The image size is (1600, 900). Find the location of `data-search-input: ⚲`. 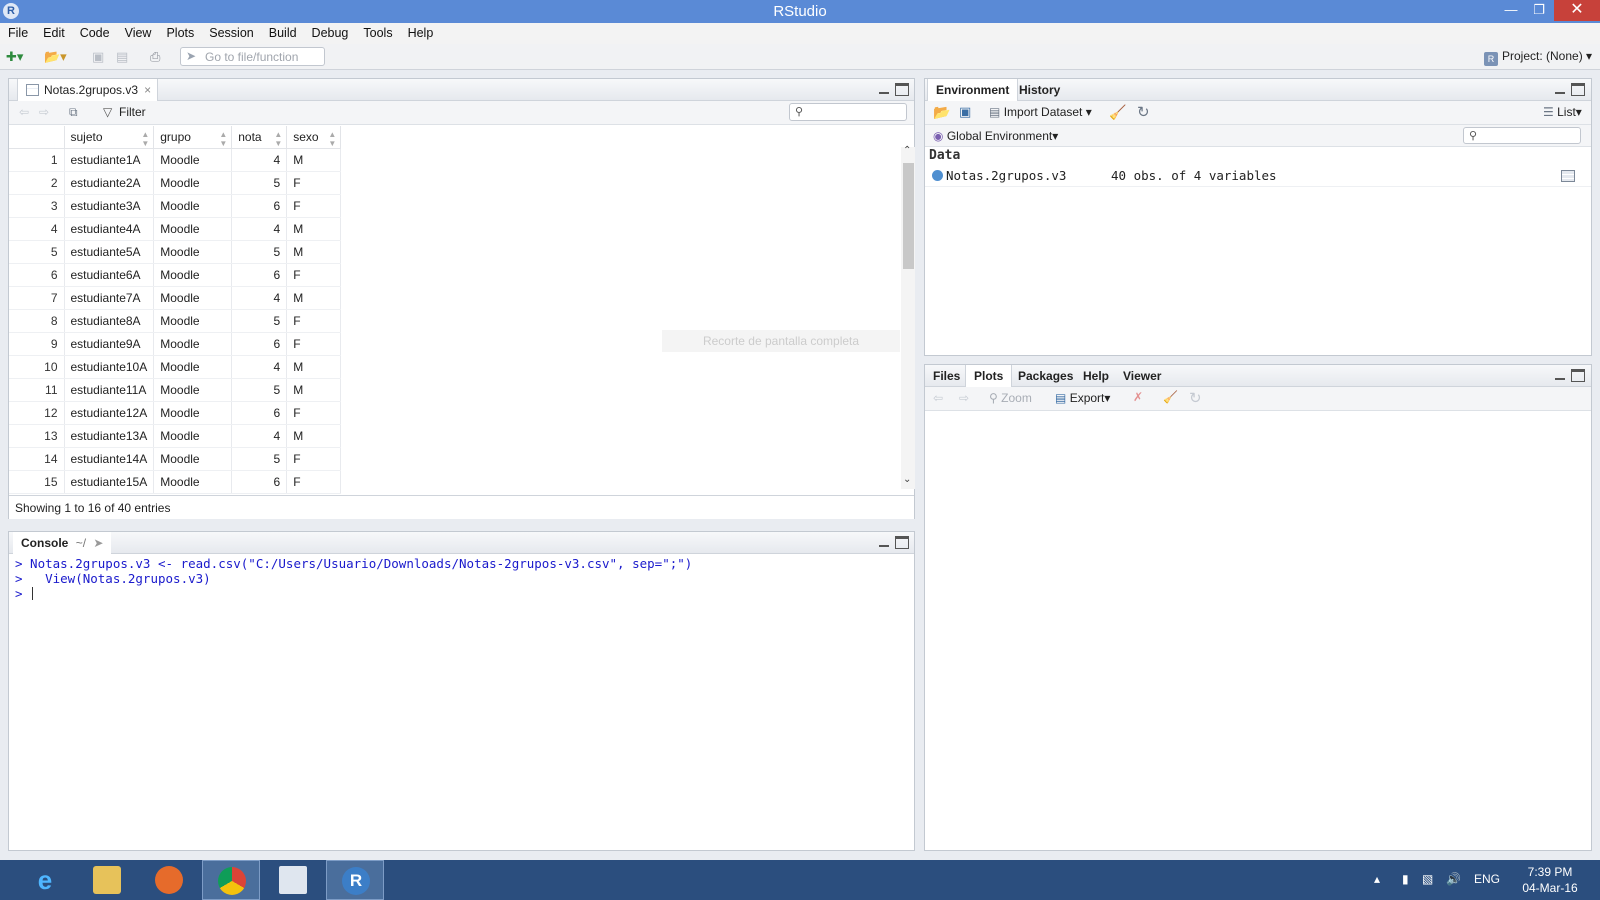

data-search-input: ⚲ is located at coordinates (848, 112).